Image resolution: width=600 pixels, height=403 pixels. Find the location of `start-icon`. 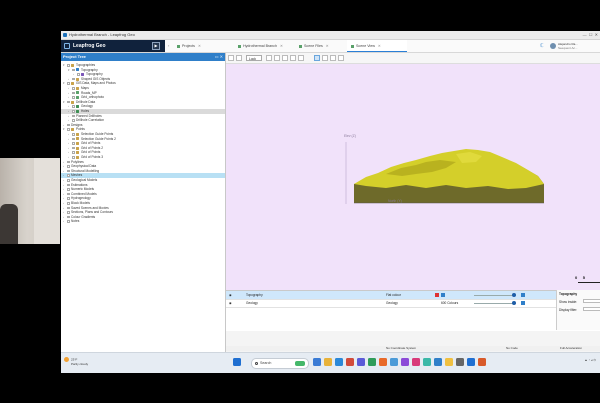

start-icon is located at coordinates (237, 362).